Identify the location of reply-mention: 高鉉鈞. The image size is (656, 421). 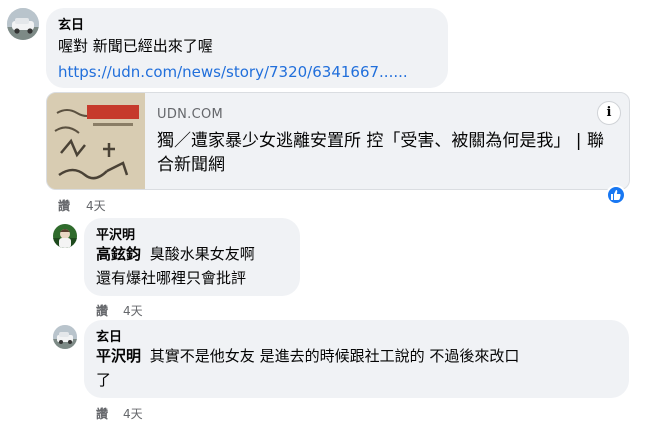
(118, 254).